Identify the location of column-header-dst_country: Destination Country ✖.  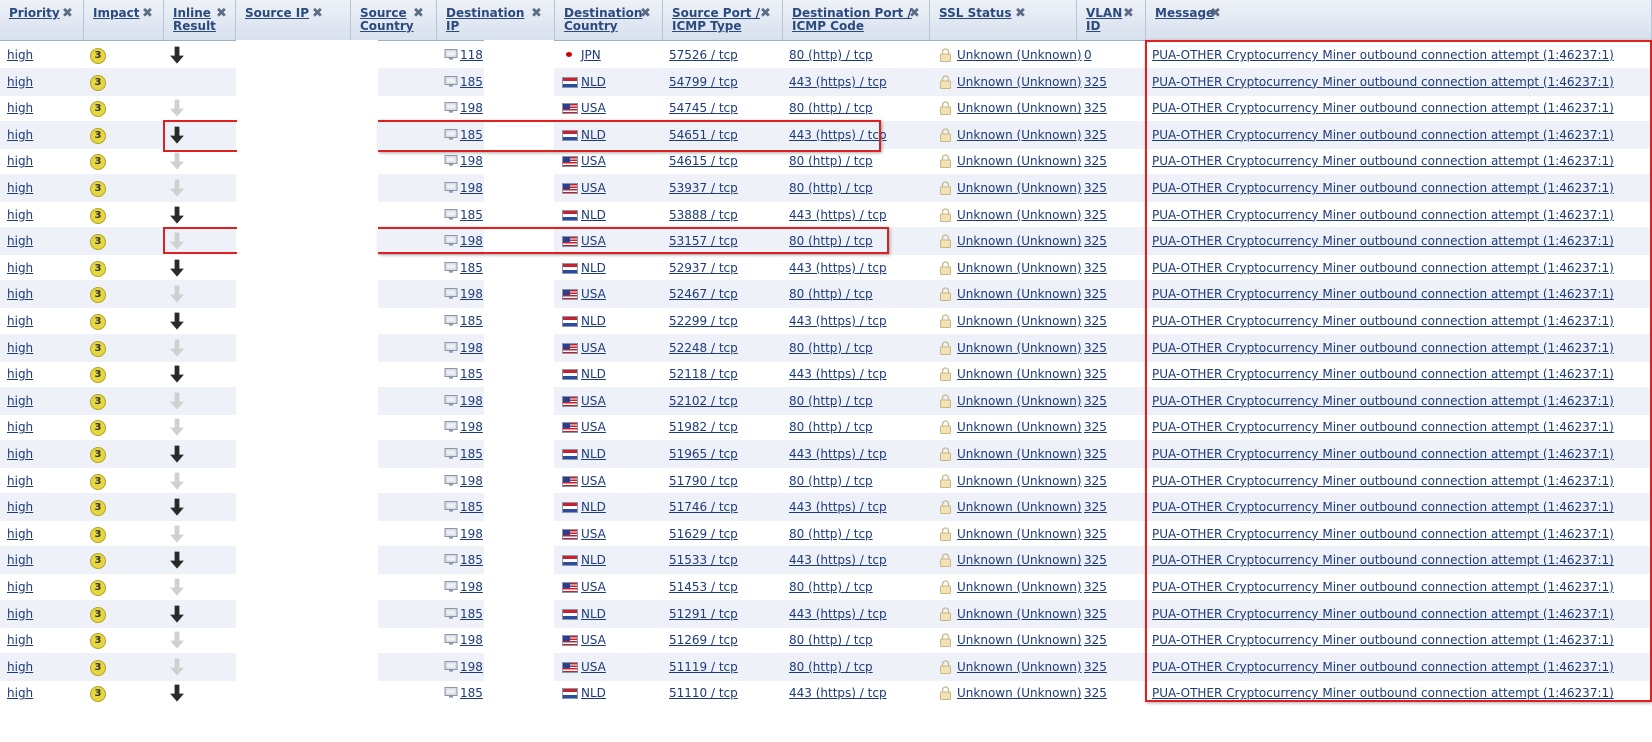
(609, 20).